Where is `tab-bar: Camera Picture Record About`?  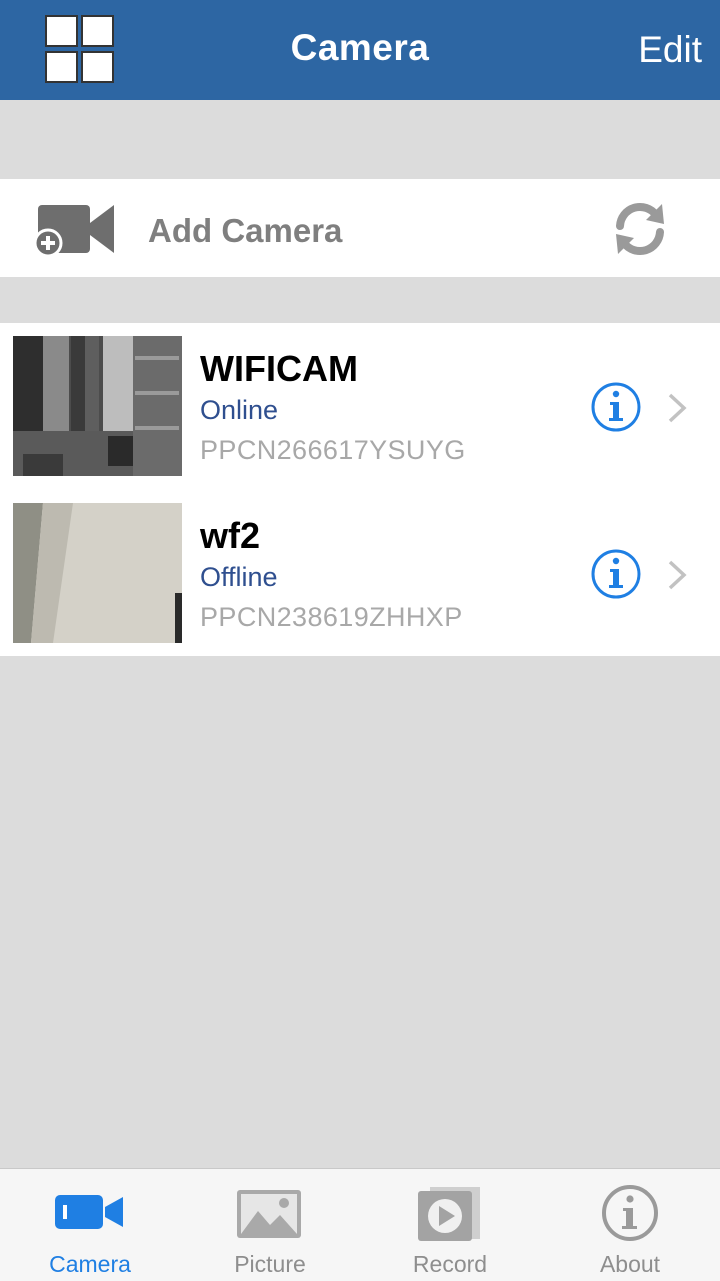 tab-bar: Camera Picture Record About is located at coordinates (360, 1224).